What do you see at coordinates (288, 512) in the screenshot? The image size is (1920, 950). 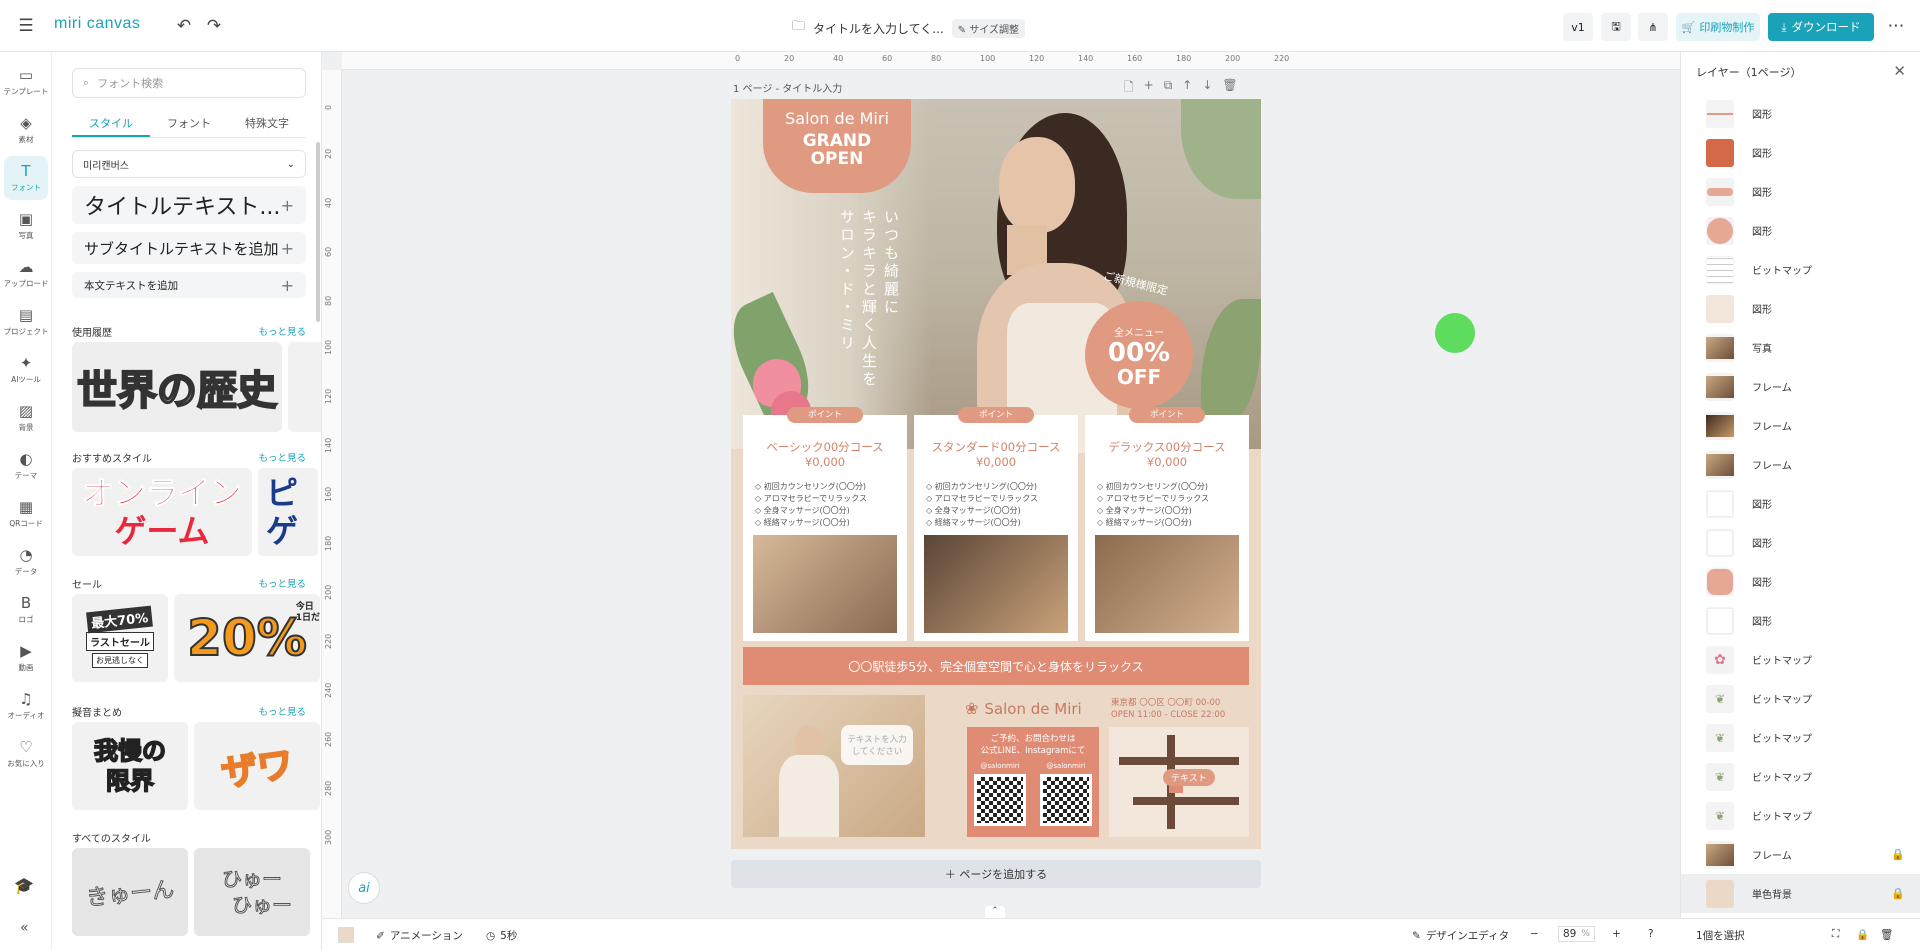 I see `style-thumb-recommend-2: ピ ゲ` at bounding box center [288, 512].